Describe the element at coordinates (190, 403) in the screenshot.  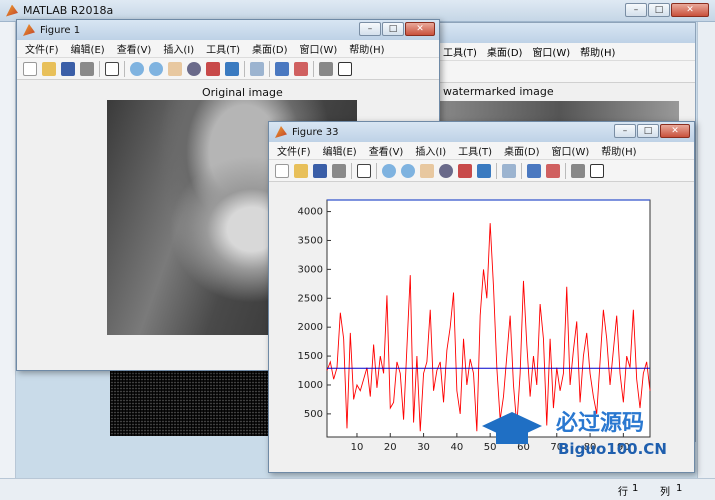
I see `watermark-pattern-image` at that location.